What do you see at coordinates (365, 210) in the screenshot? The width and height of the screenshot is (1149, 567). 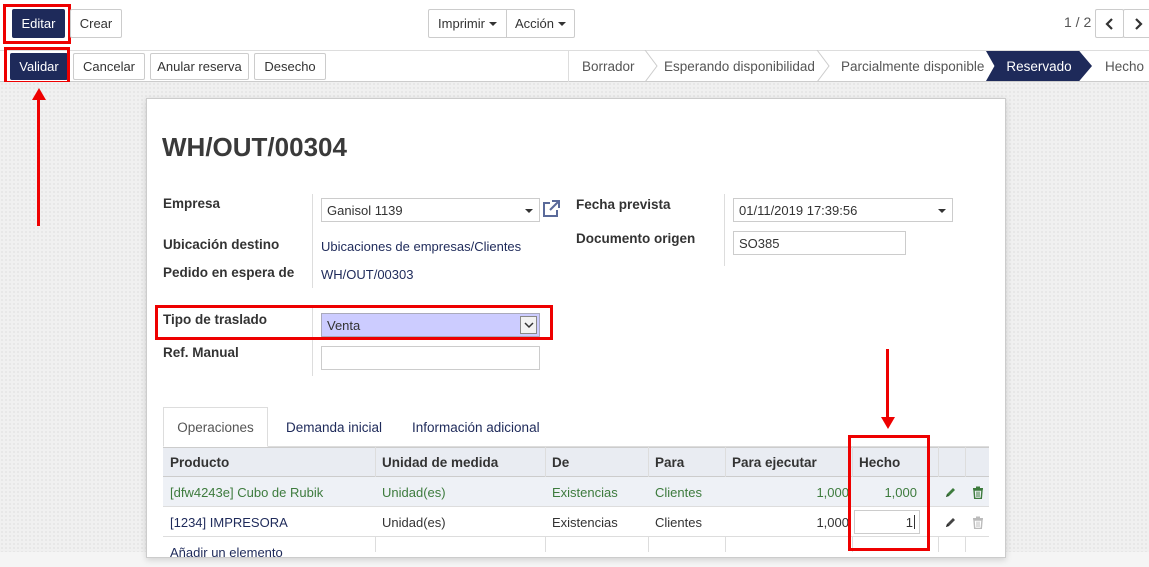 I see `company-value: Ganisol 1139` at bounding box center [365, 210].